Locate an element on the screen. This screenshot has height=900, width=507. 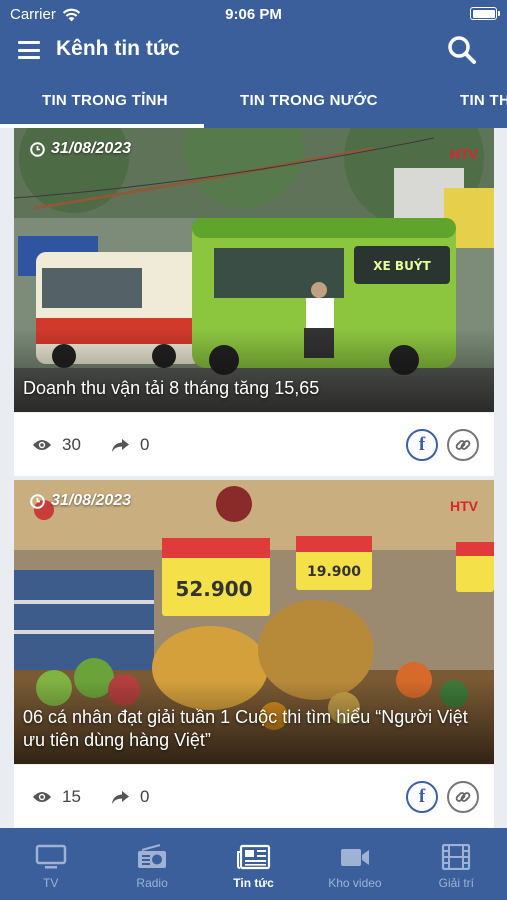
video-camera-icon is located at coordinates (354, 857).